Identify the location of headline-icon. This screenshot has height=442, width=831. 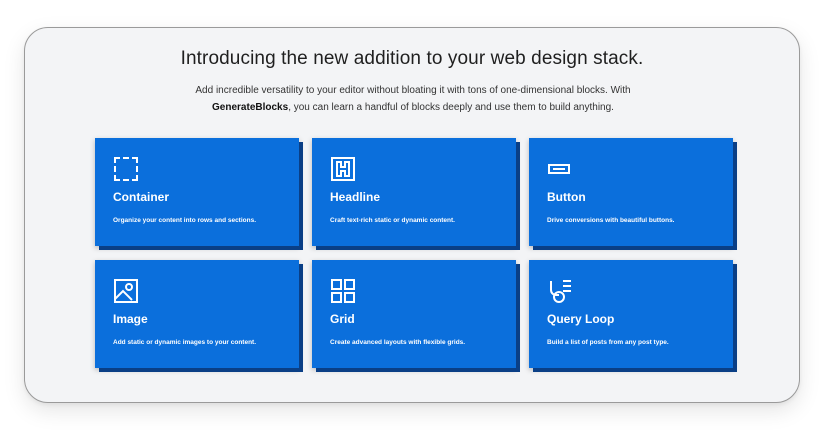
(343, 169).